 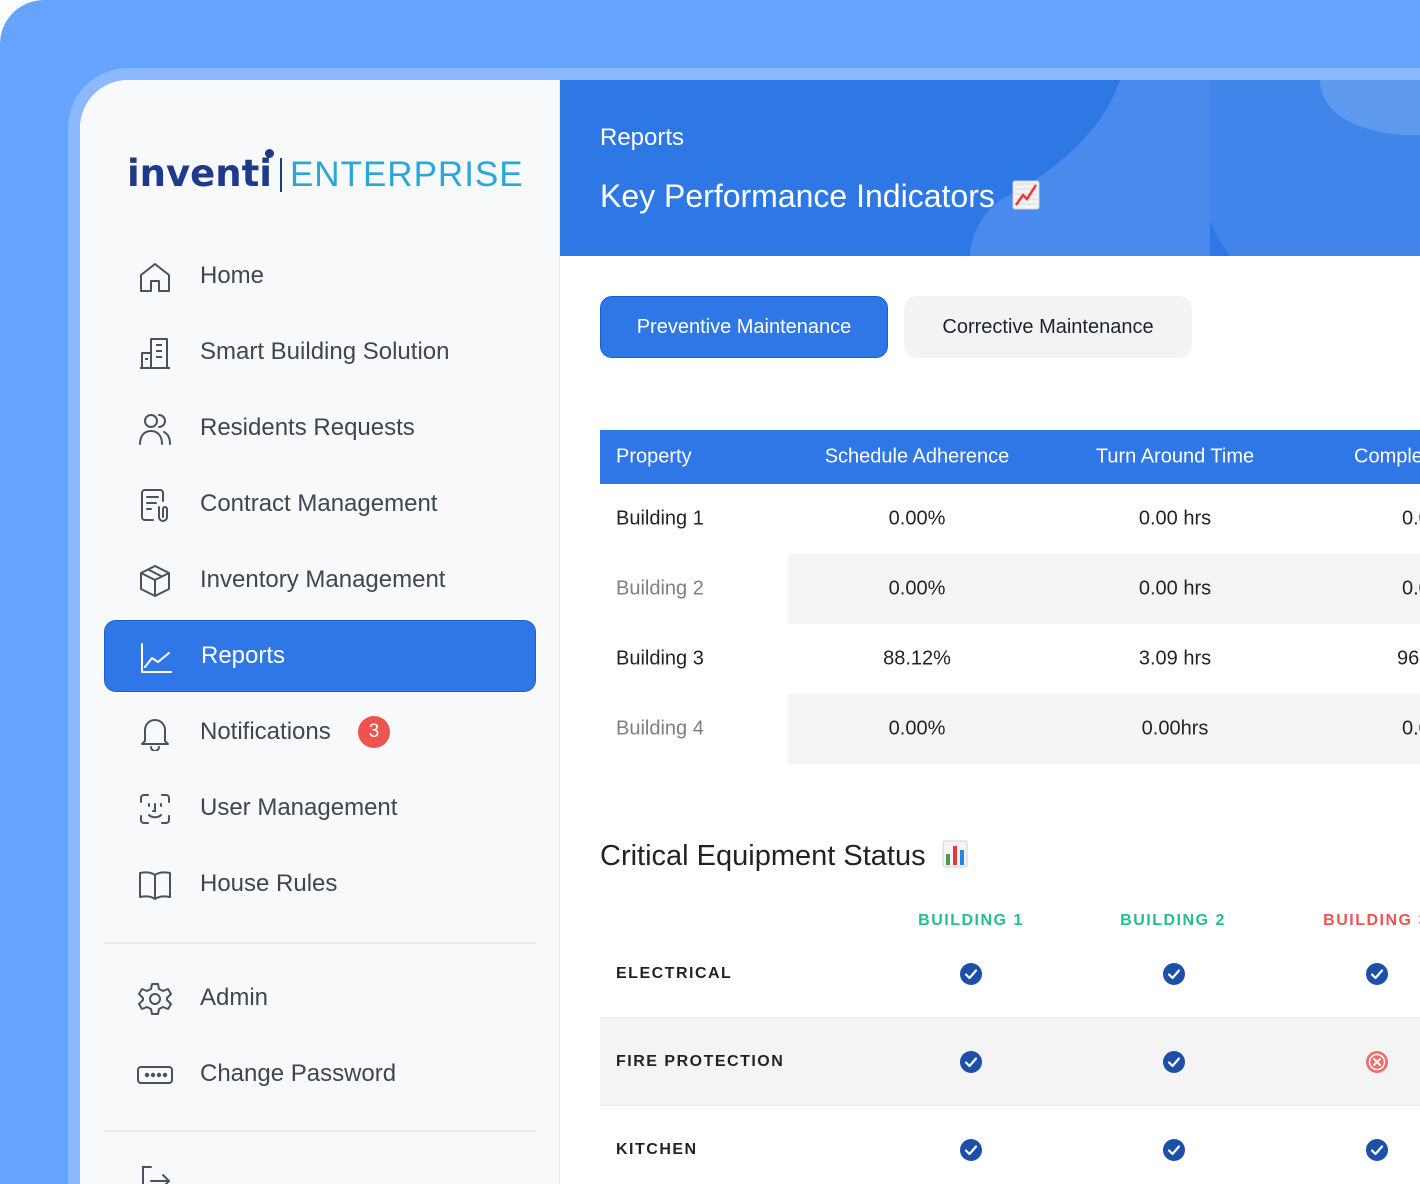 I want to click on sidebar-item-label: Reports, so click(x=243, y=655).